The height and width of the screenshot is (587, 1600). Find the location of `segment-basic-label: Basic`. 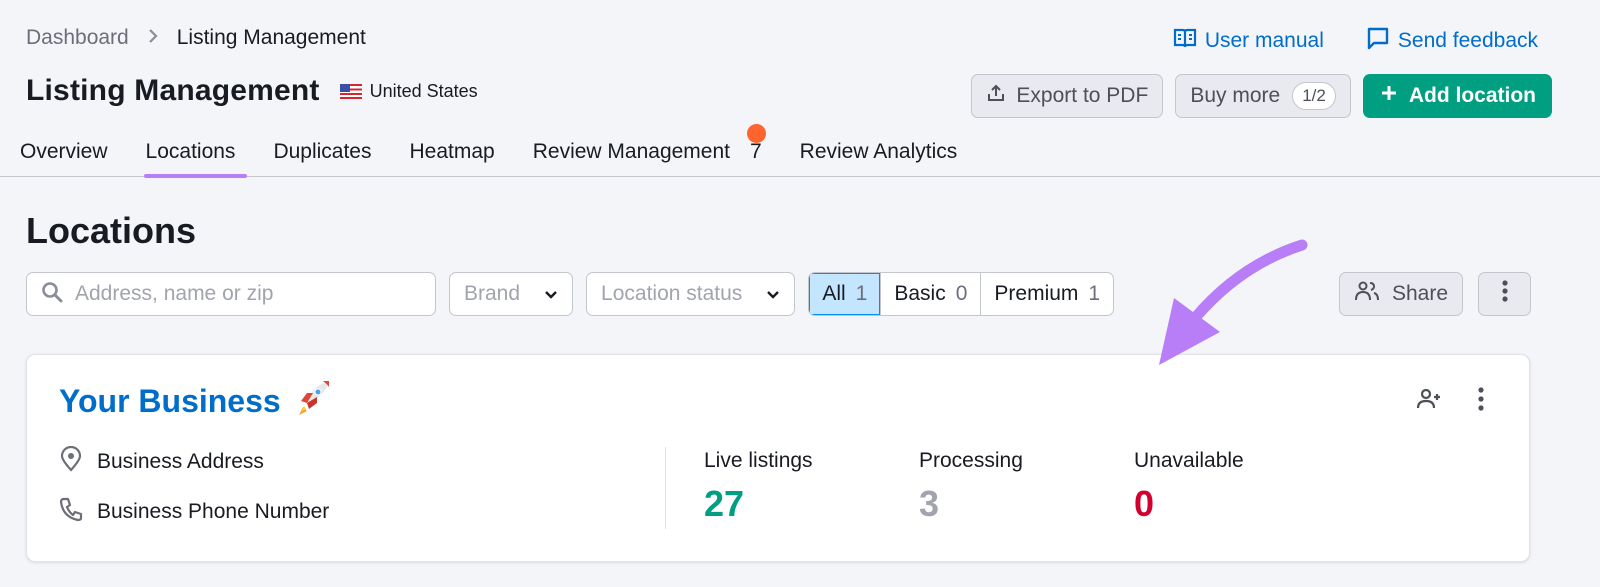

segment-basic-label: Basic is located at coordinates (920, 293).